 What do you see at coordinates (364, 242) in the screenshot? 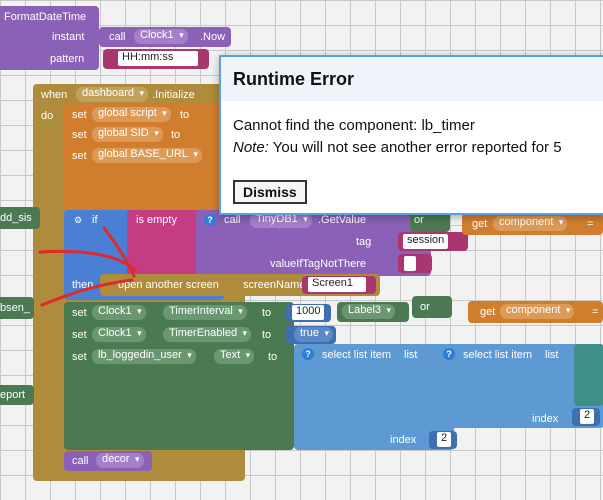
I see `tag-label: tag` at bounding box center [364, 242].